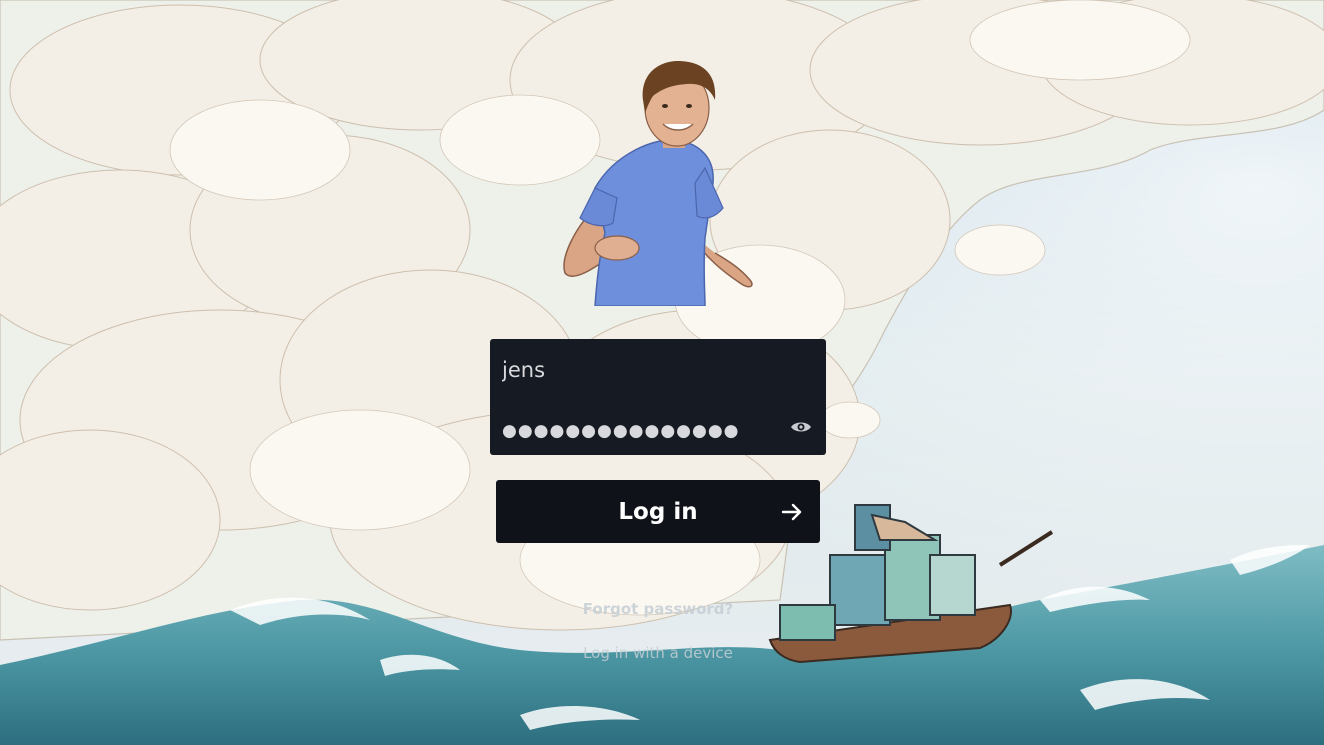  What do you see at coordinates (801, 427) in the screenshot?
I see `eye-icon` at bounding box center [801, 427].